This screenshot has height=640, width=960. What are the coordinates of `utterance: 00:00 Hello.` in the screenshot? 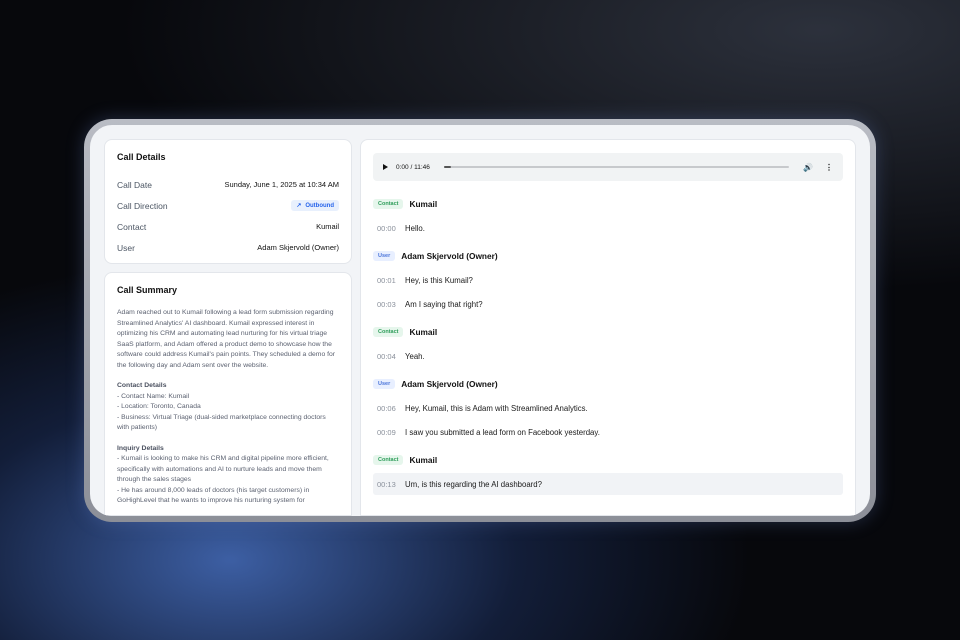 It's located at (608, 228).